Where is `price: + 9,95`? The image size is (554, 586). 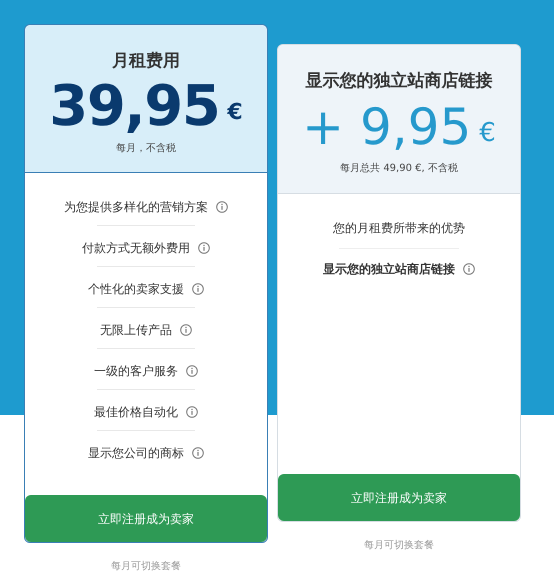
price: + 9,95 is located at coordinates (387, 127).